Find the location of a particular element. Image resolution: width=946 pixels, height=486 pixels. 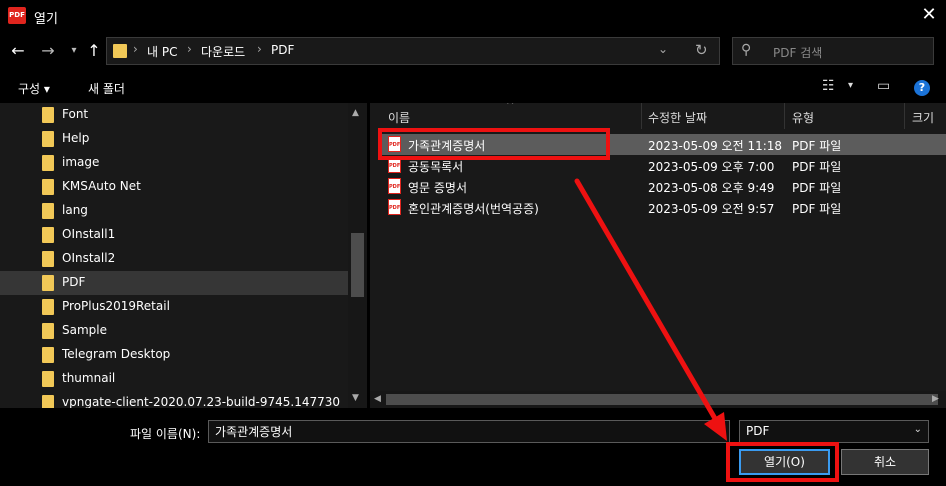

new-folder-button: 새 폴더 is located at coordinates (106, 88).